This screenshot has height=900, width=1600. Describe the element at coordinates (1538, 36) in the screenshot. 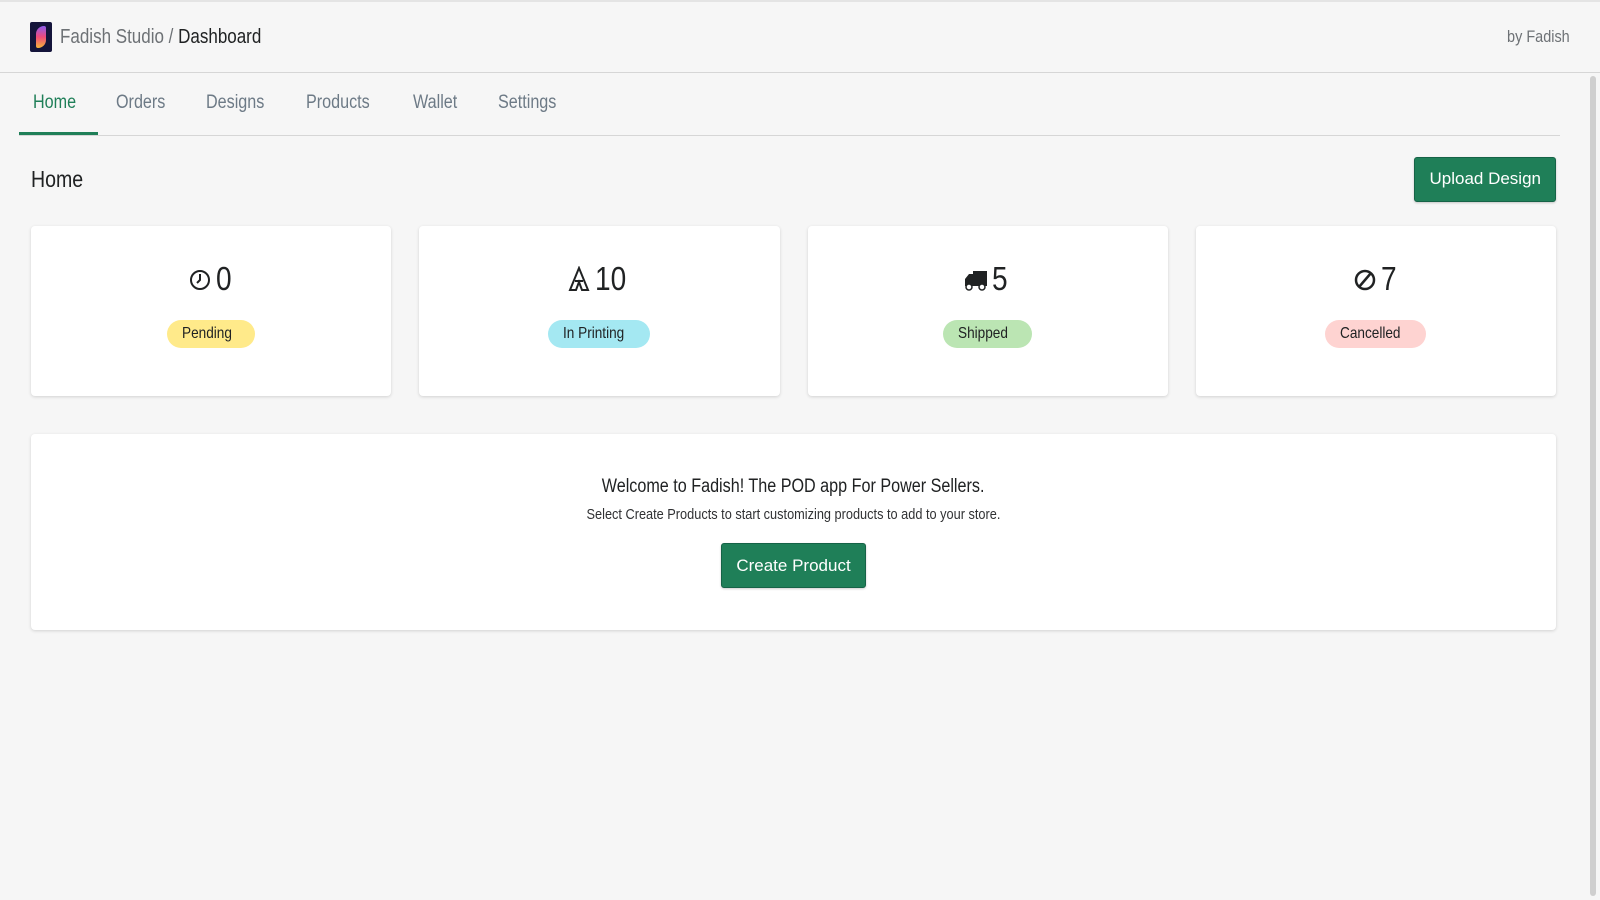

I see `by-text: by Fadish` at that location.